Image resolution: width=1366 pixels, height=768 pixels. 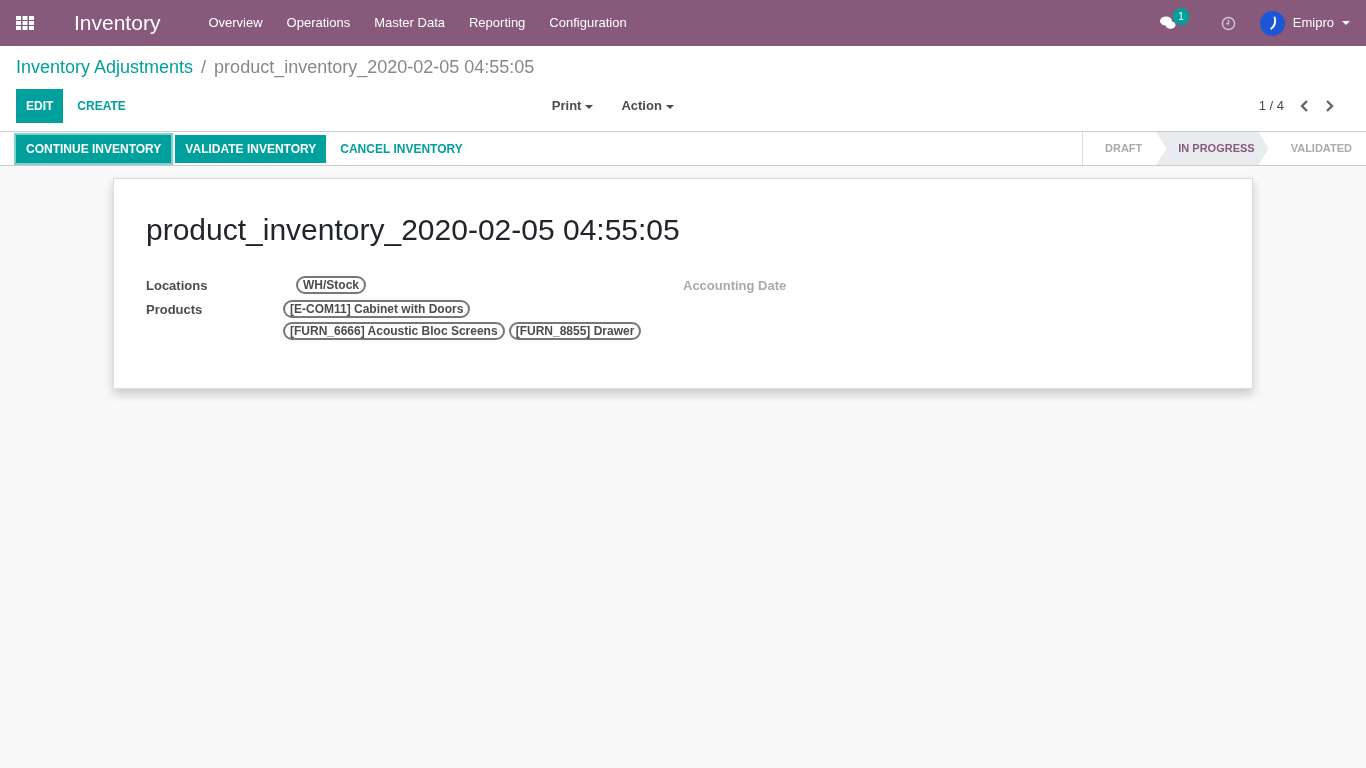 I want to click on messages-button, so click(x=1168, y=23).